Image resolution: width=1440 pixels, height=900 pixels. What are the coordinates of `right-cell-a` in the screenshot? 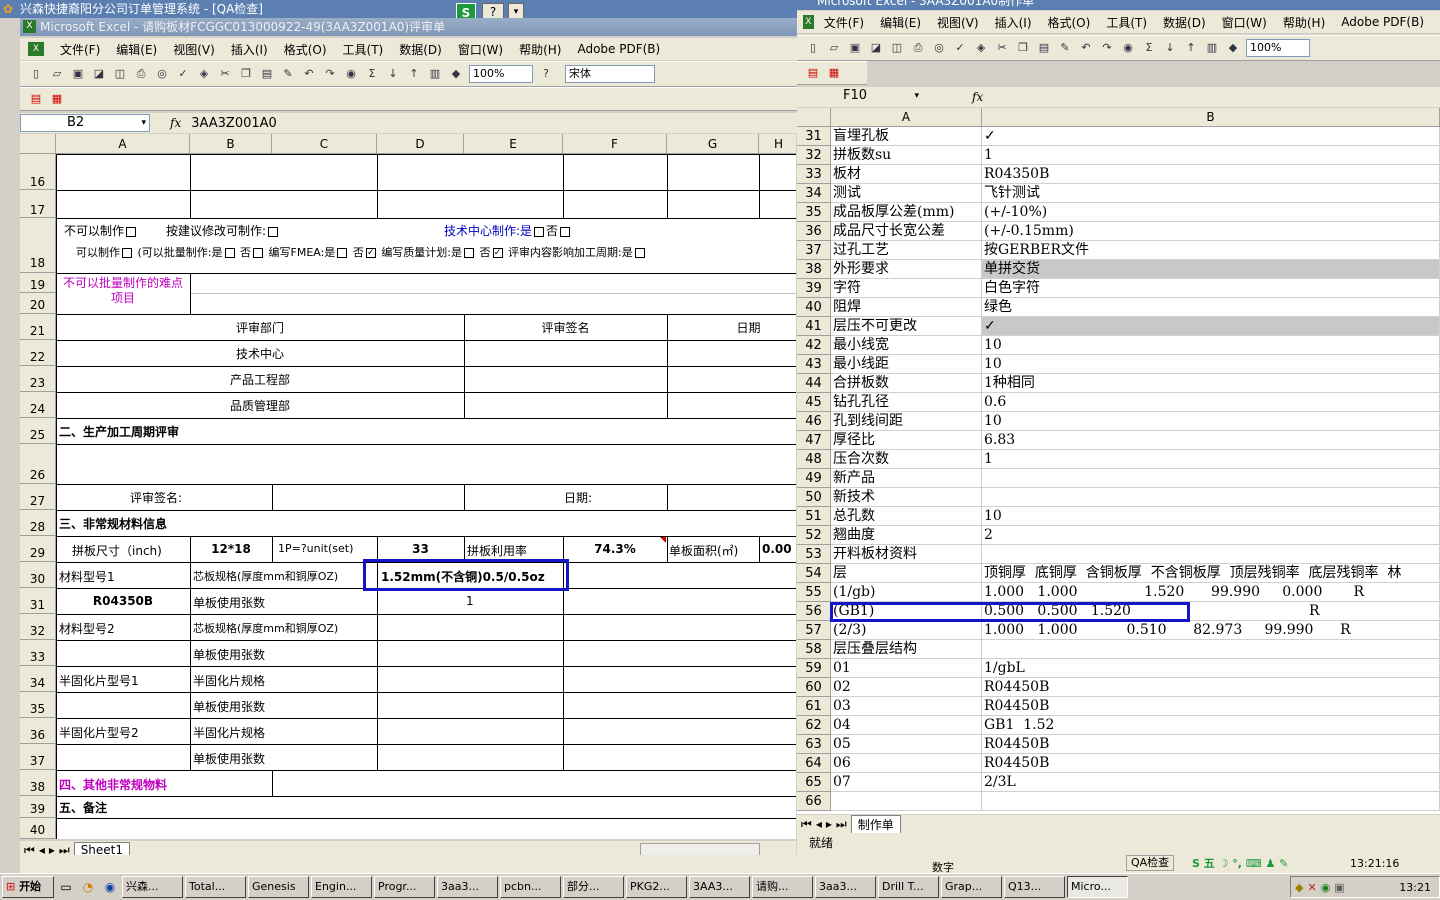 It's located at (906, 801).